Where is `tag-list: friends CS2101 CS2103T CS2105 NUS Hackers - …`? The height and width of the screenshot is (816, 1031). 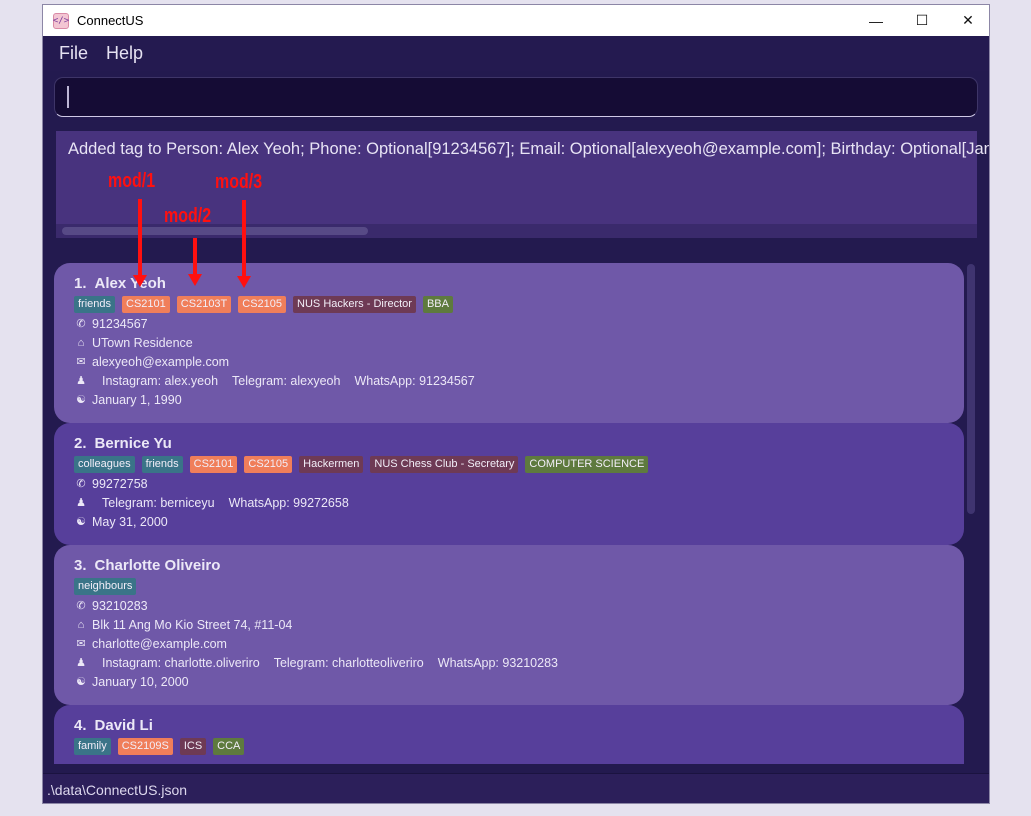 tag-list: friends CS2101 CS2103T CS2105 NUS Hackers - … is located at coordinates (519, 305).